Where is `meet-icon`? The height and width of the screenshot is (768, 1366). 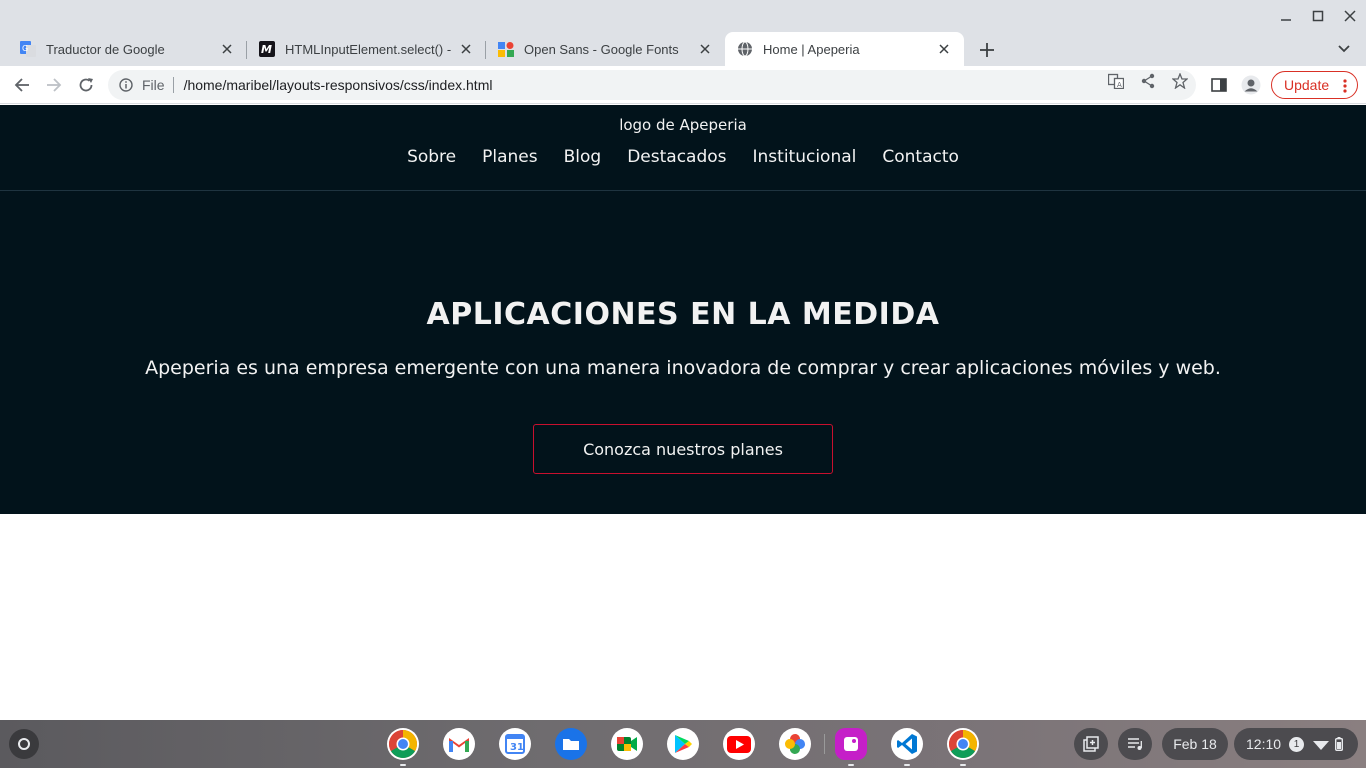
meet-icon is located at coordinates (627, 744).